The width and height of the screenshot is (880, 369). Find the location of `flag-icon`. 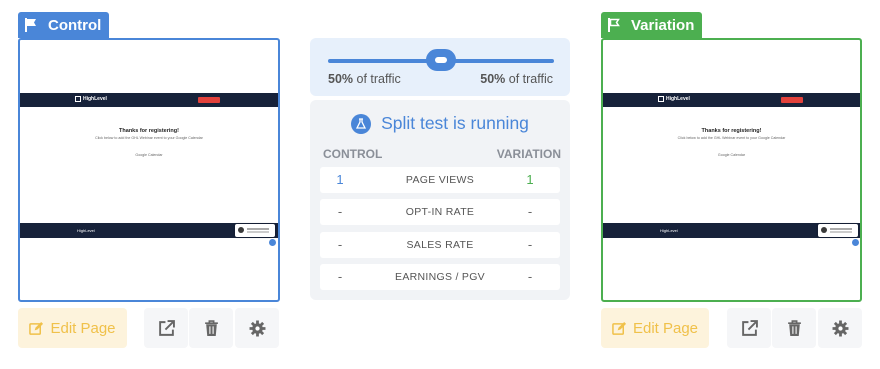

flag-icon is located at coordinates (30, 25).